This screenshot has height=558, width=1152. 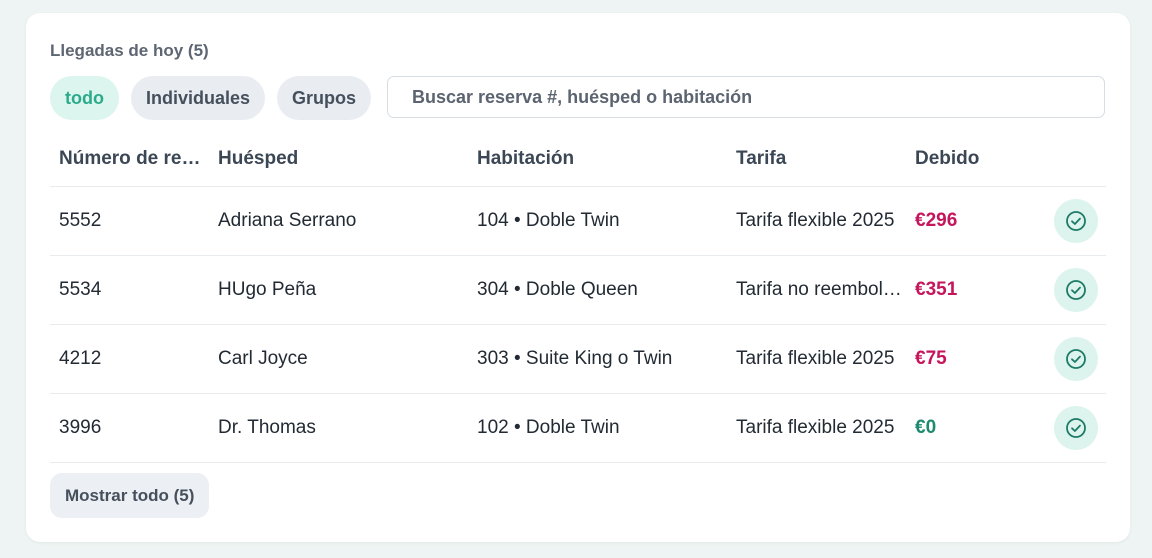 What do you see at coordinates (966, 359) in the screenshot?
I see `amount-due: €75` at bounding box center [966, 359].